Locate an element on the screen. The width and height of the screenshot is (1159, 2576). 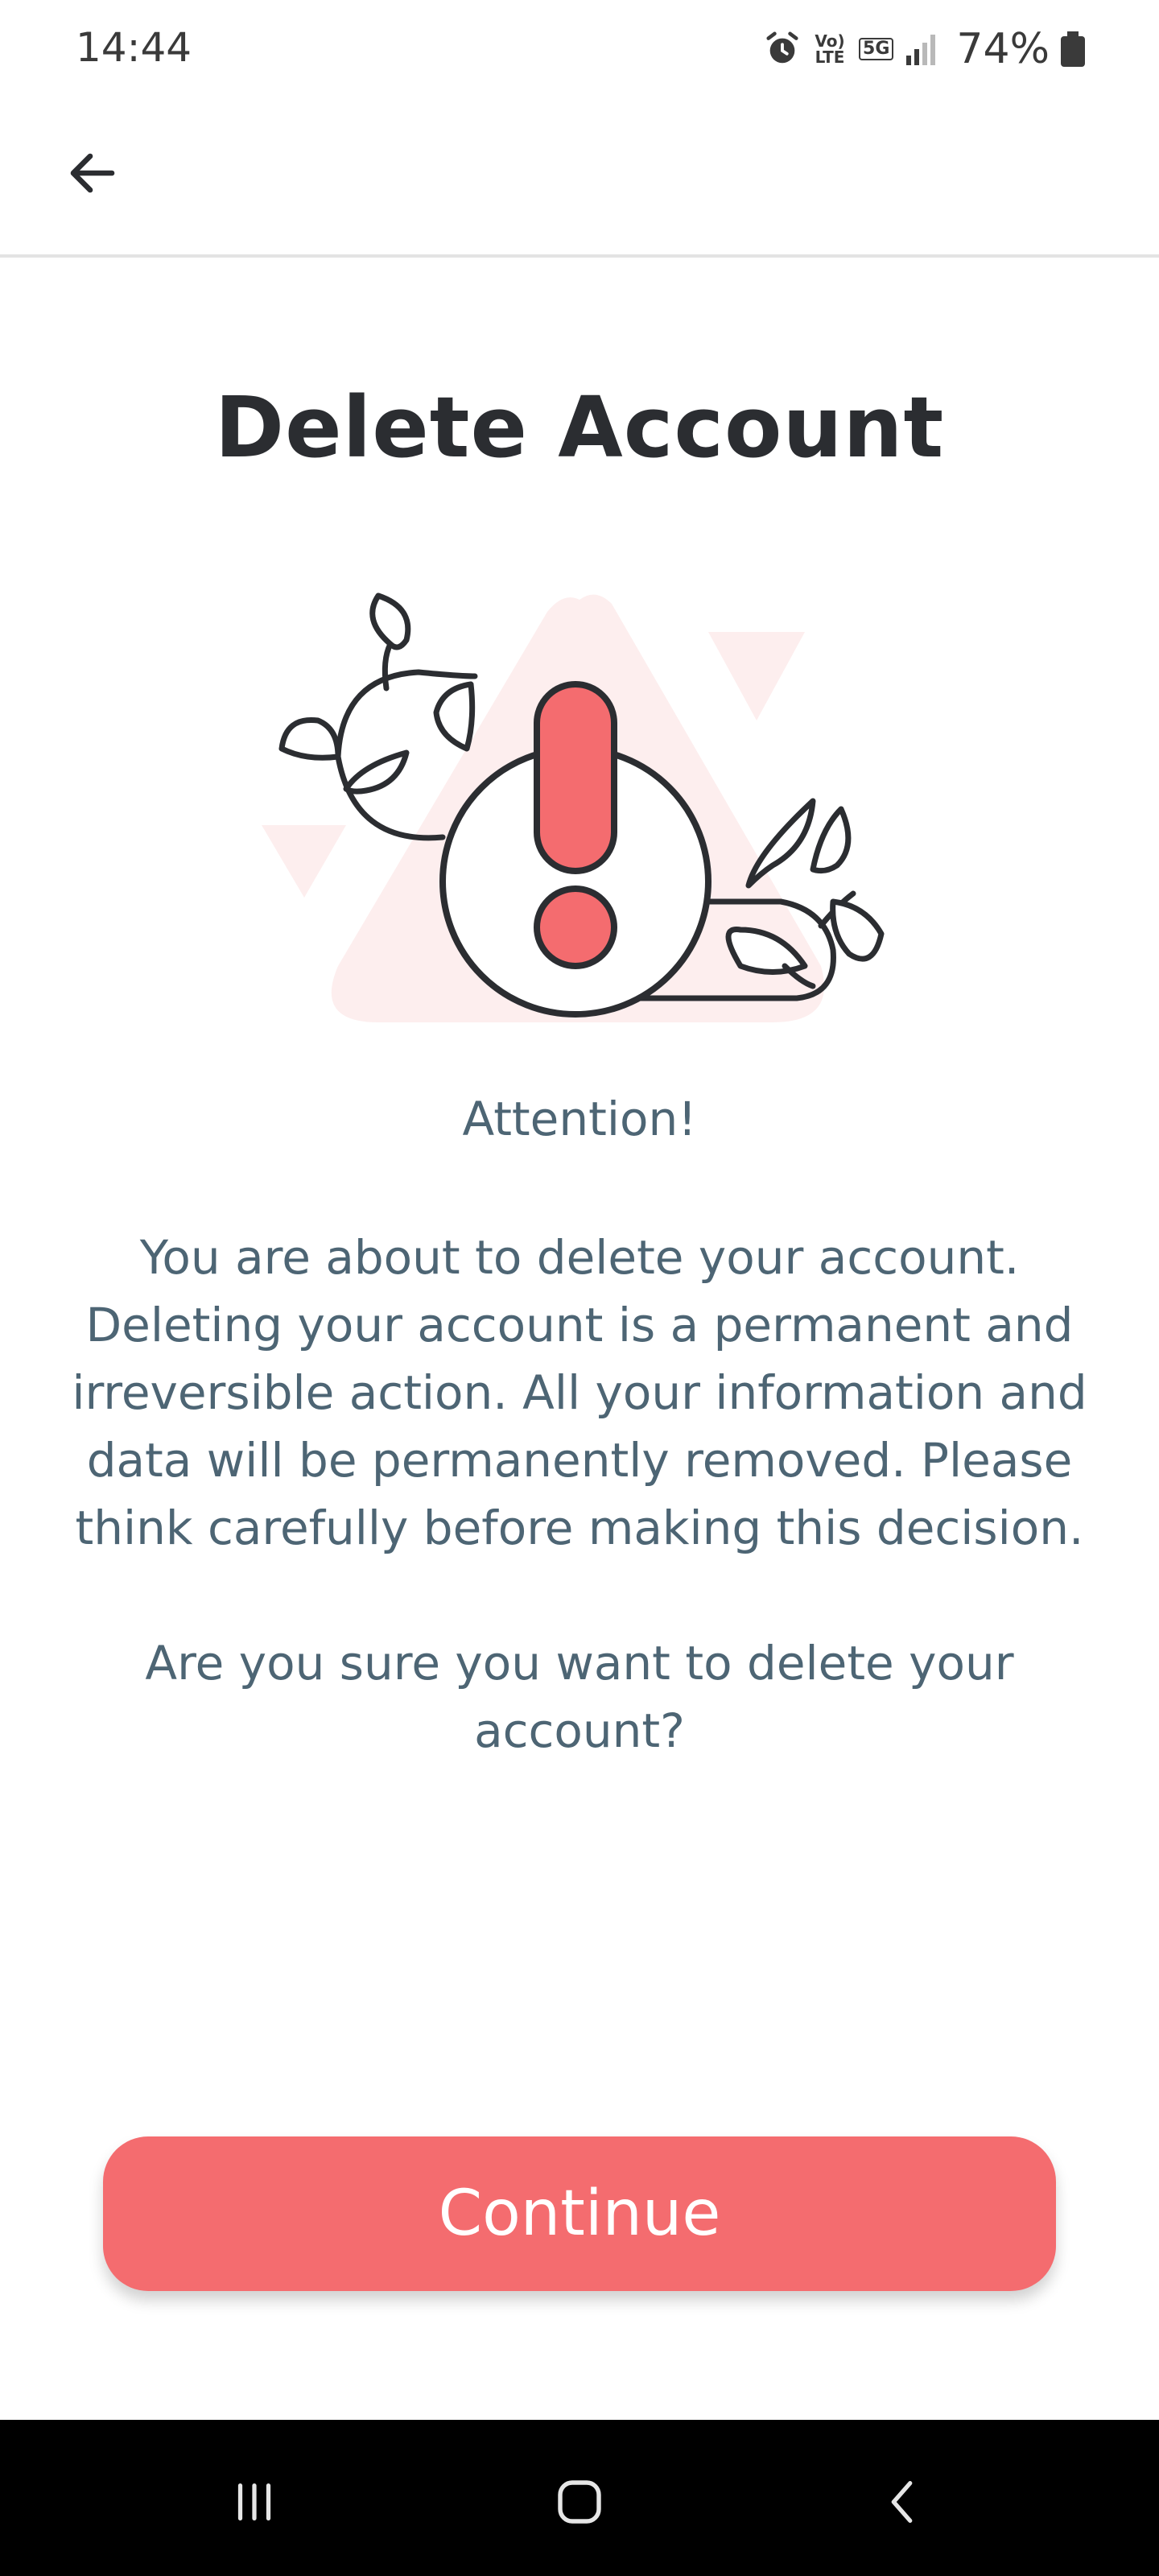
system-nav-bar is located at coordinates (579, 2498).